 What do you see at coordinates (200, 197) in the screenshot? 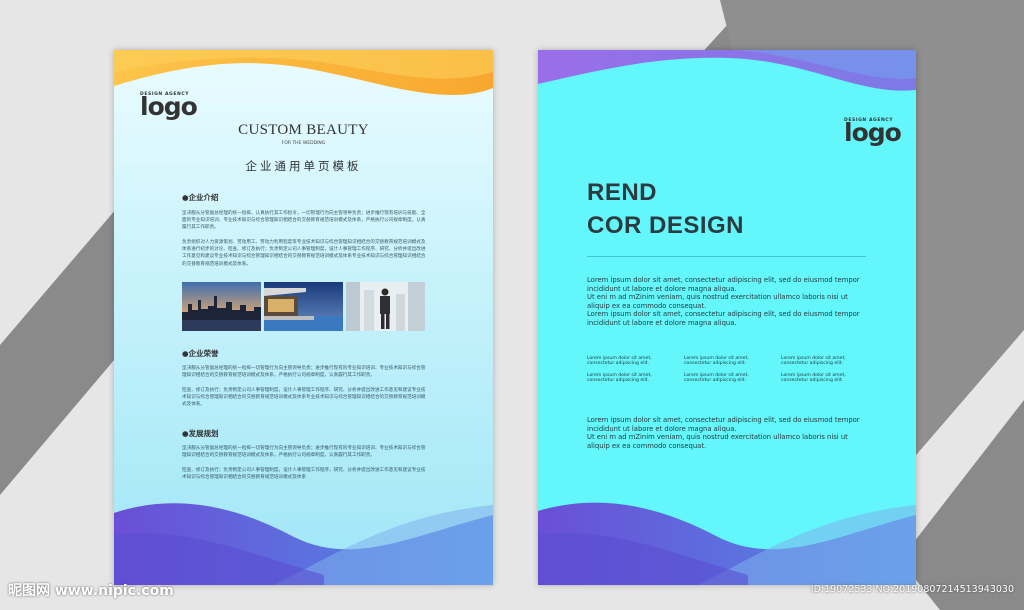
I see `section-heading-intro: ●企业介绍` at bounding box center [200, 197].